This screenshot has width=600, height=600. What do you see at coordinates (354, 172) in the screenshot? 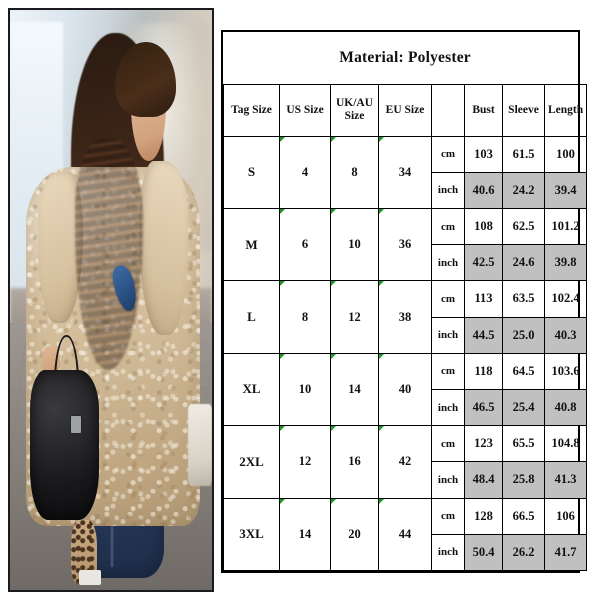
I see `cell-uk-au-size: 8` at bounding box center [354, 172].